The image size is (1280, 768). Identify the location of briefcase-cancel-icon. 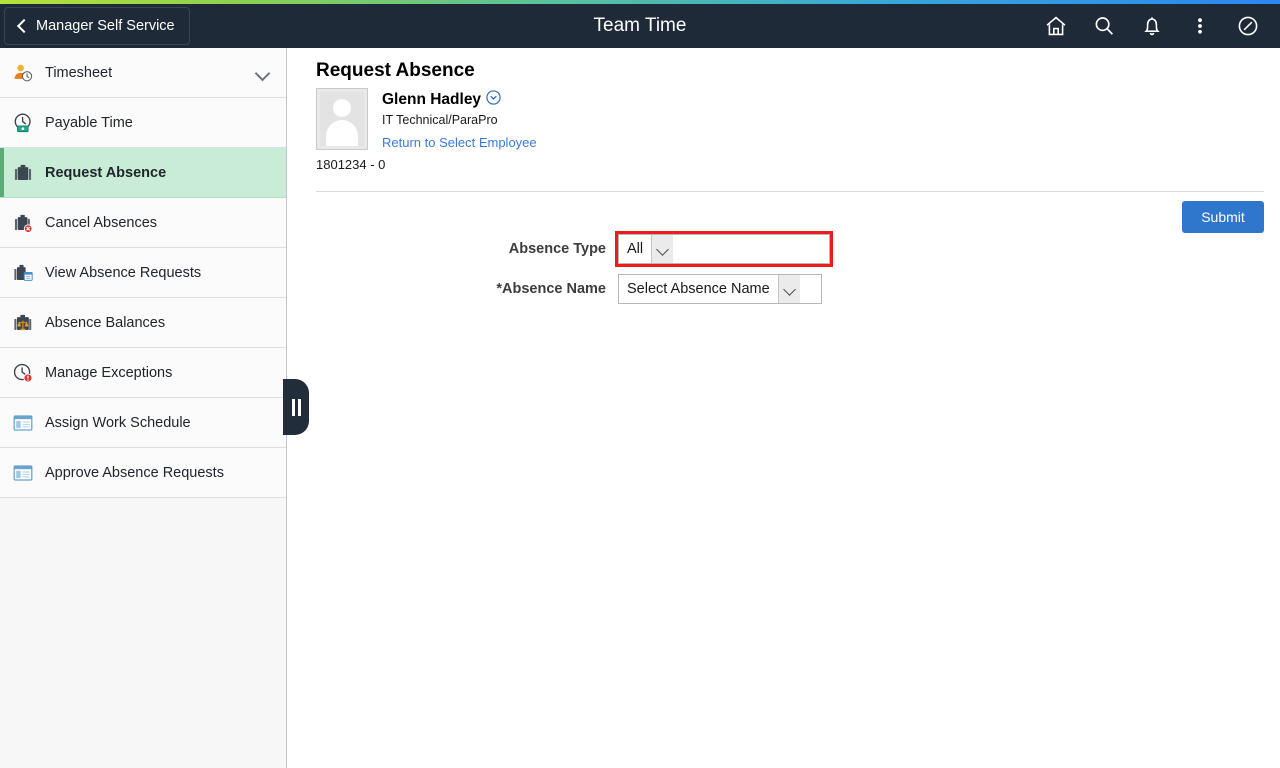
(23, 223).